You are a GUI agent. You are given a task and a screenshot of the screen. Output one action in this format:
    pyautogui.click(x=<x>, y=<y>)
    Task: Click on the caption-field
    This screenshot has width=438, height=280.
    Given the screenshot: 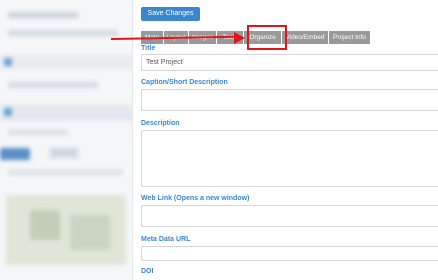 What is the action you would take?
    pyautogui.click(x=289, y=100)
    